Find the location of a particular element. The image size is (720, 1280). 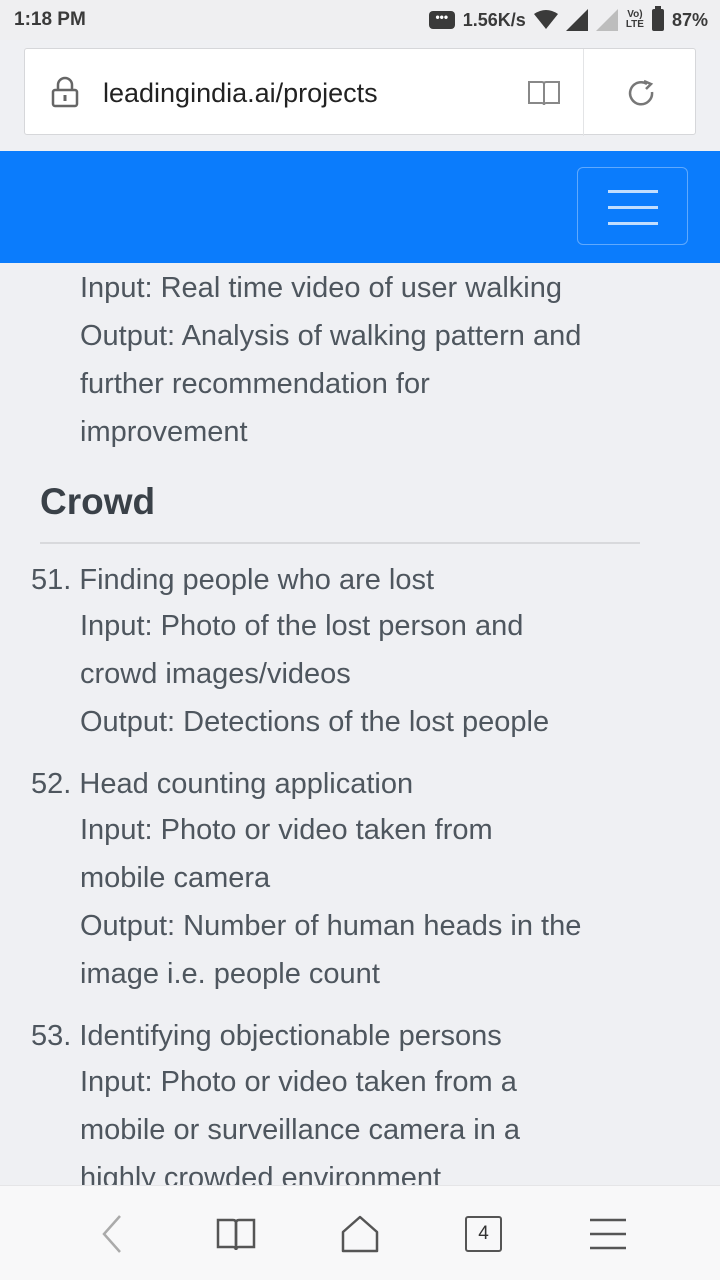

list-item-title: 52. Head counting application is located at coordinates (222, 784).